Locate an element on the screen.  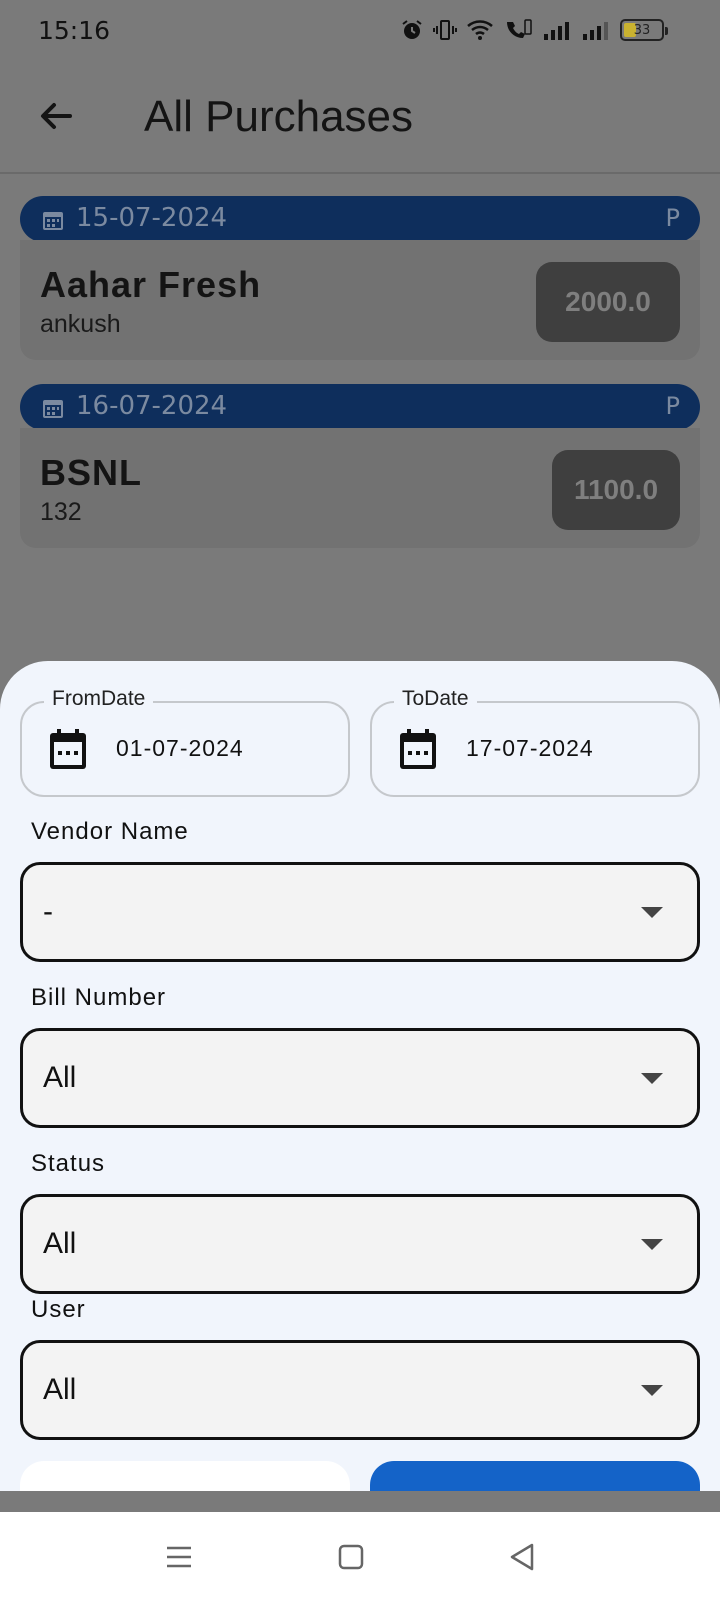
user-value: All is located at coordinates (60, 1389).